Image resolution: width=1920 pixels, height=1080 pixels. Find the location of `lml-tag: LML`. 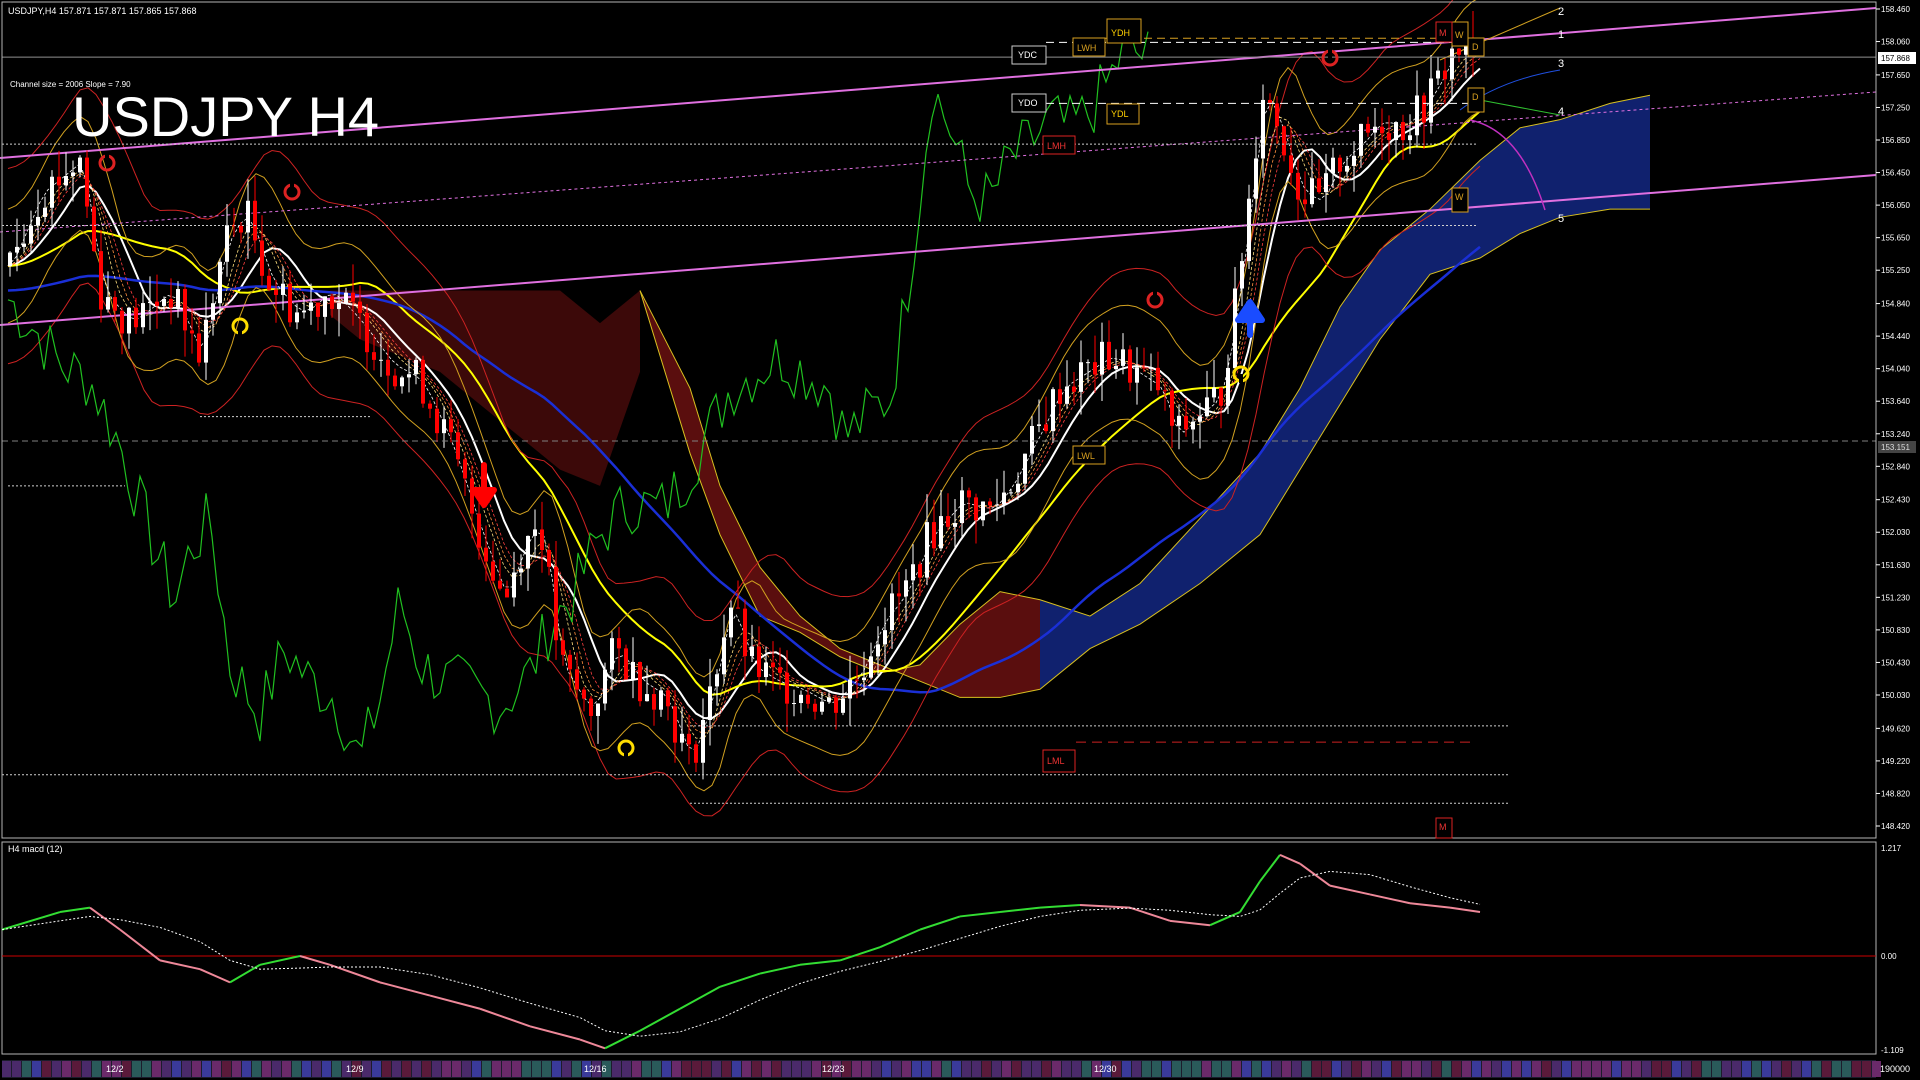

lml-tag: LML is located at coordinates (1056, 761).